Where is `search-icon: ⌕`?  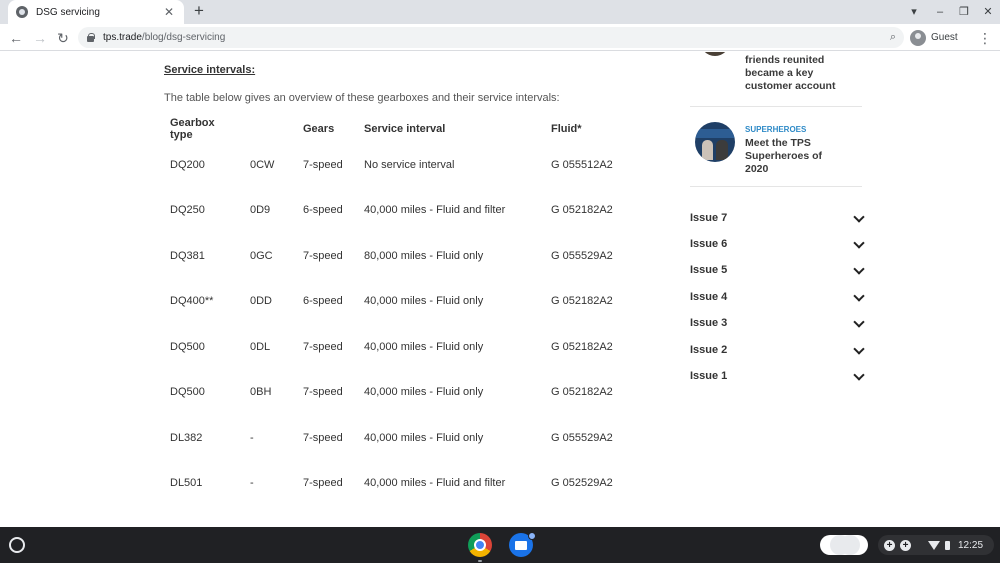 search-icon: ⌕ is located at coordinates (893, 37).